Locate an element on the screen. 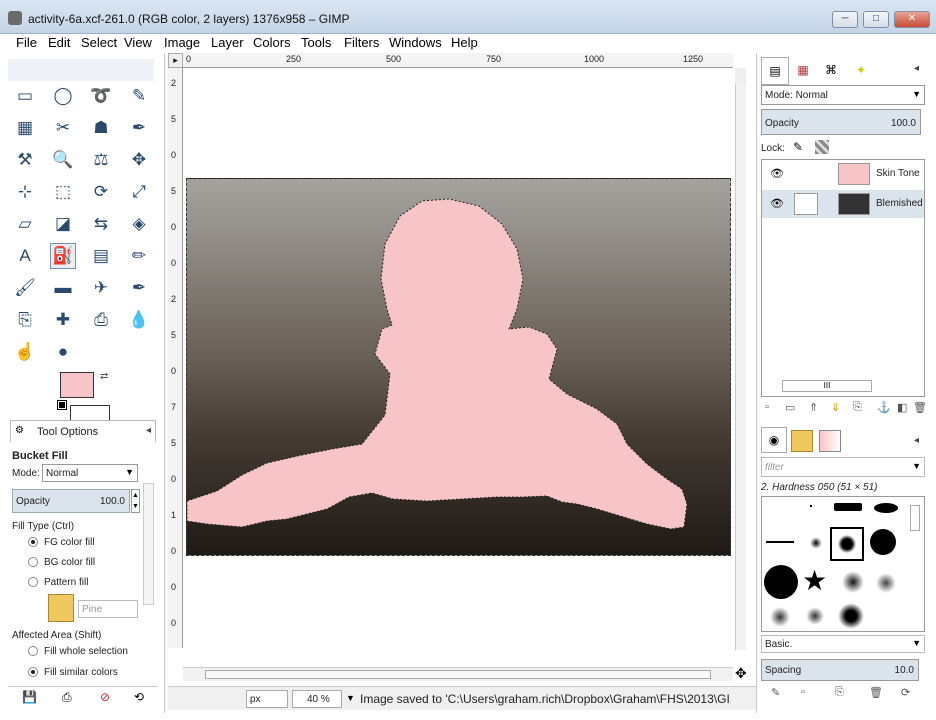  swap-colors-icon: ⇄ is located at coordinates (104, 376).